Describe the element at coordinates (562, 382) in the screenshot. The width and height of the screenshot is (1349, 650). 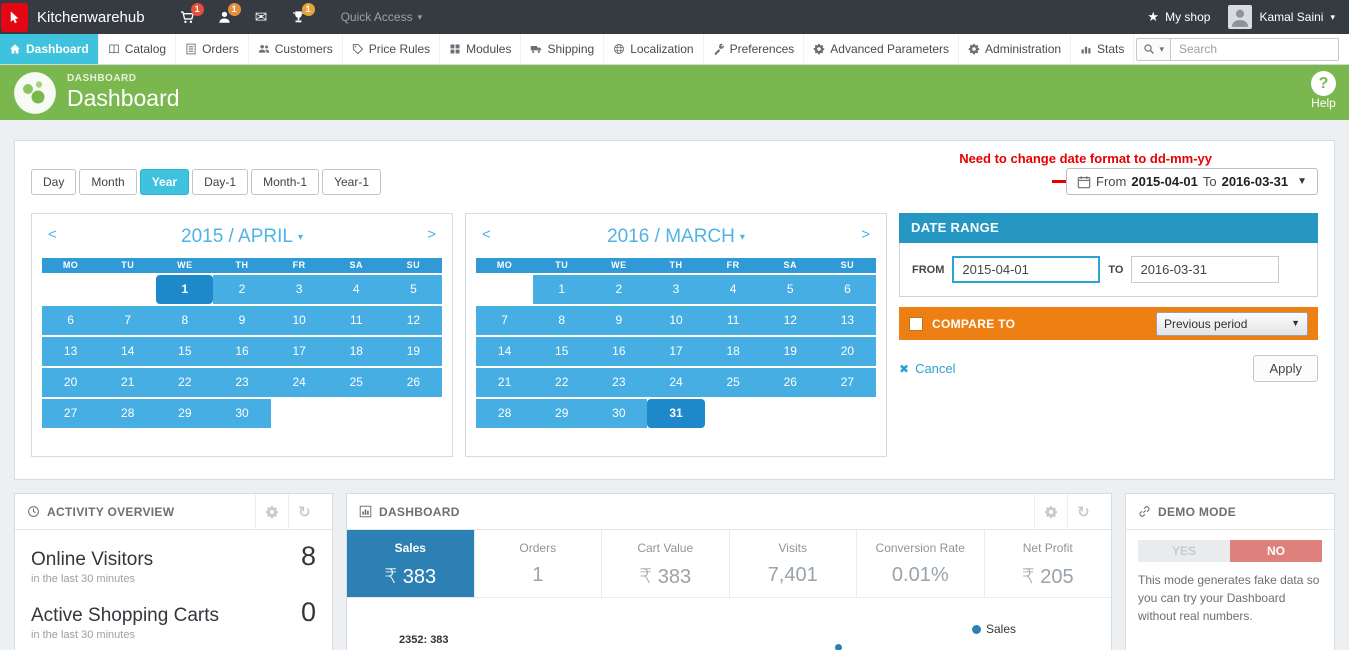
I see `calendar-day-cell: 22` at that location.